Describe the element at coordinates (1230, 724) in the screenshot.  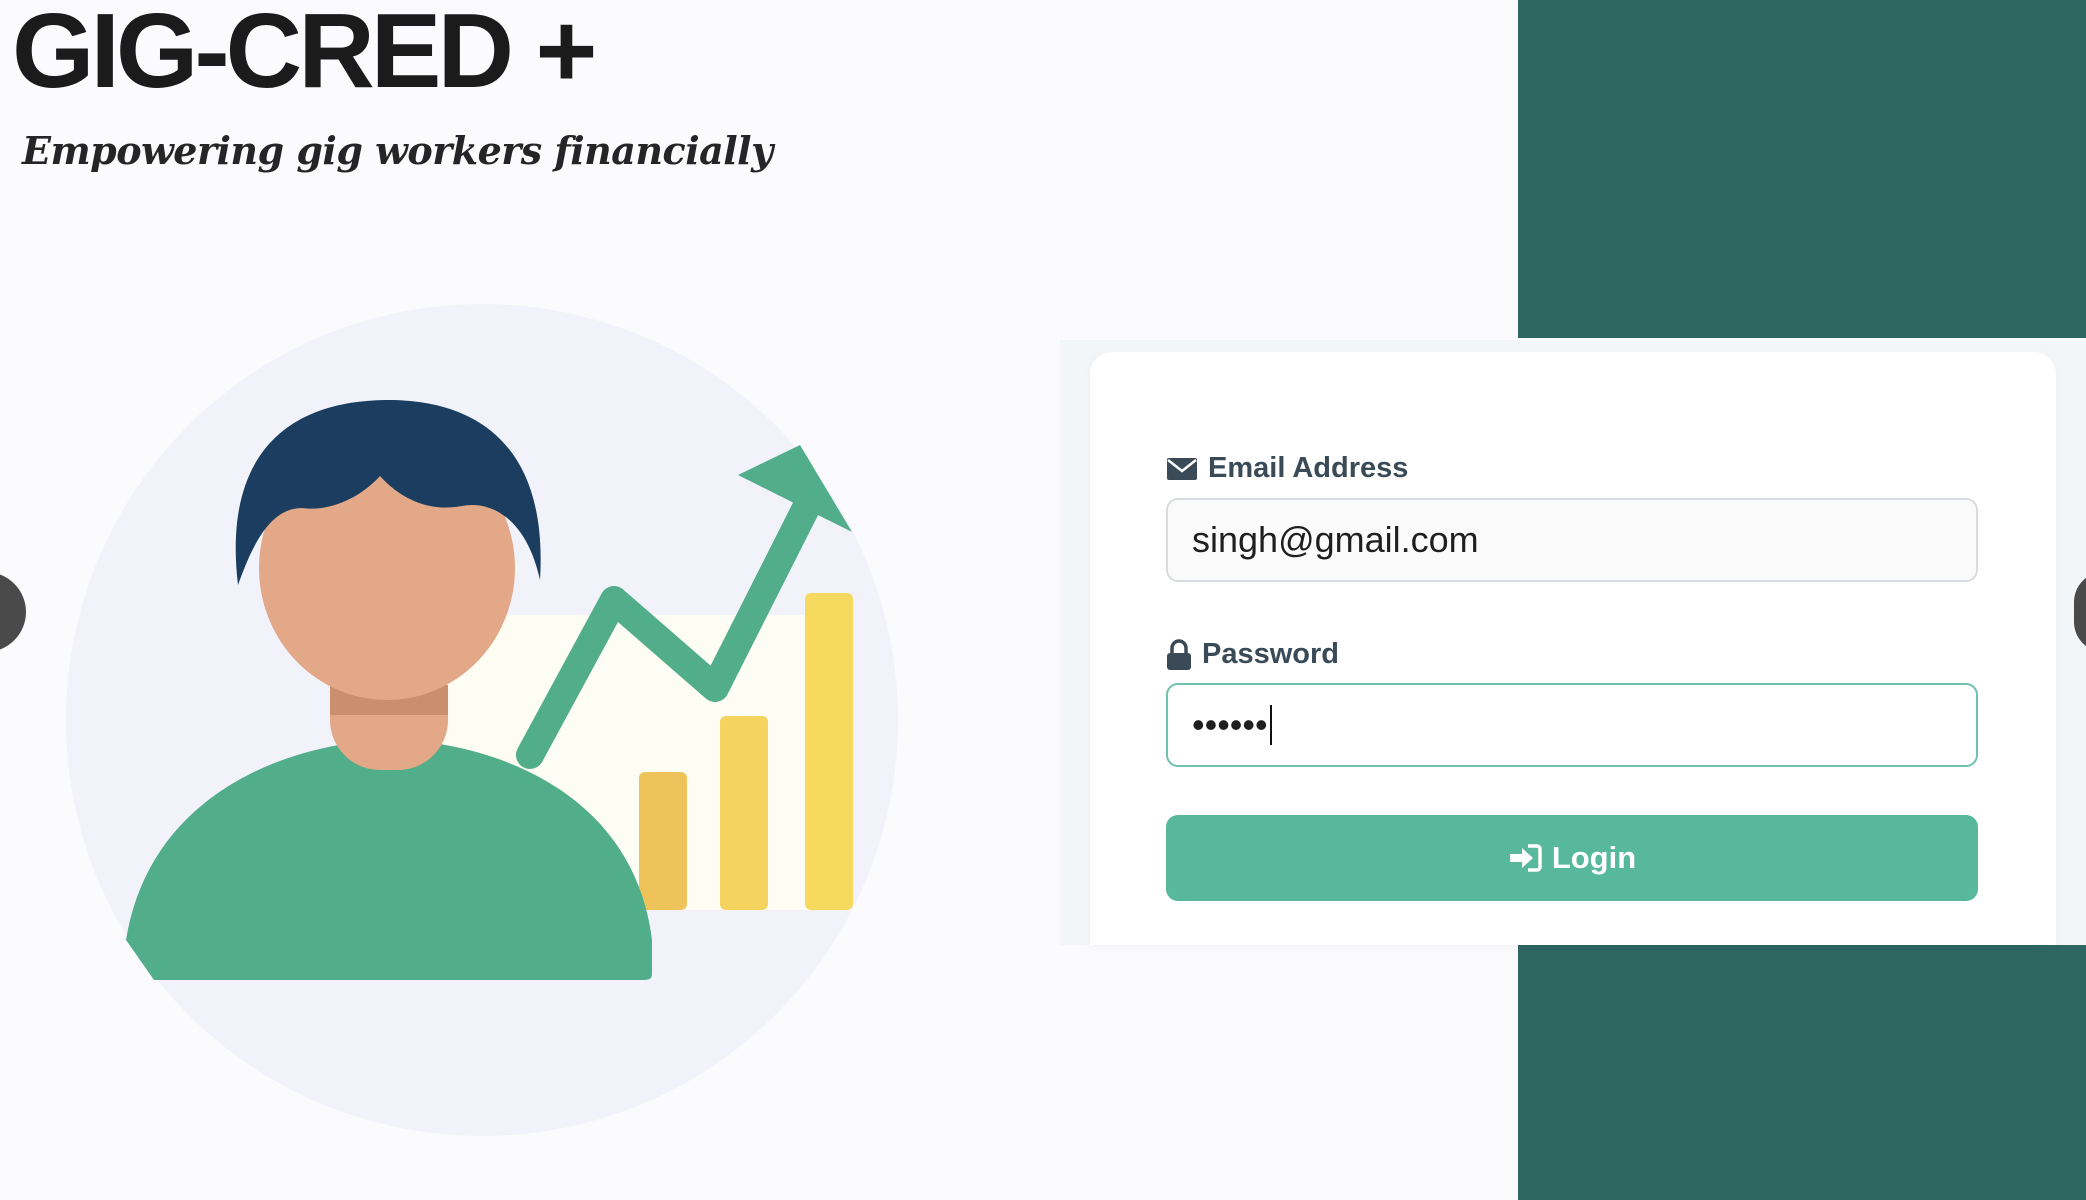
I see `password-input-value: ••••••` at that location.